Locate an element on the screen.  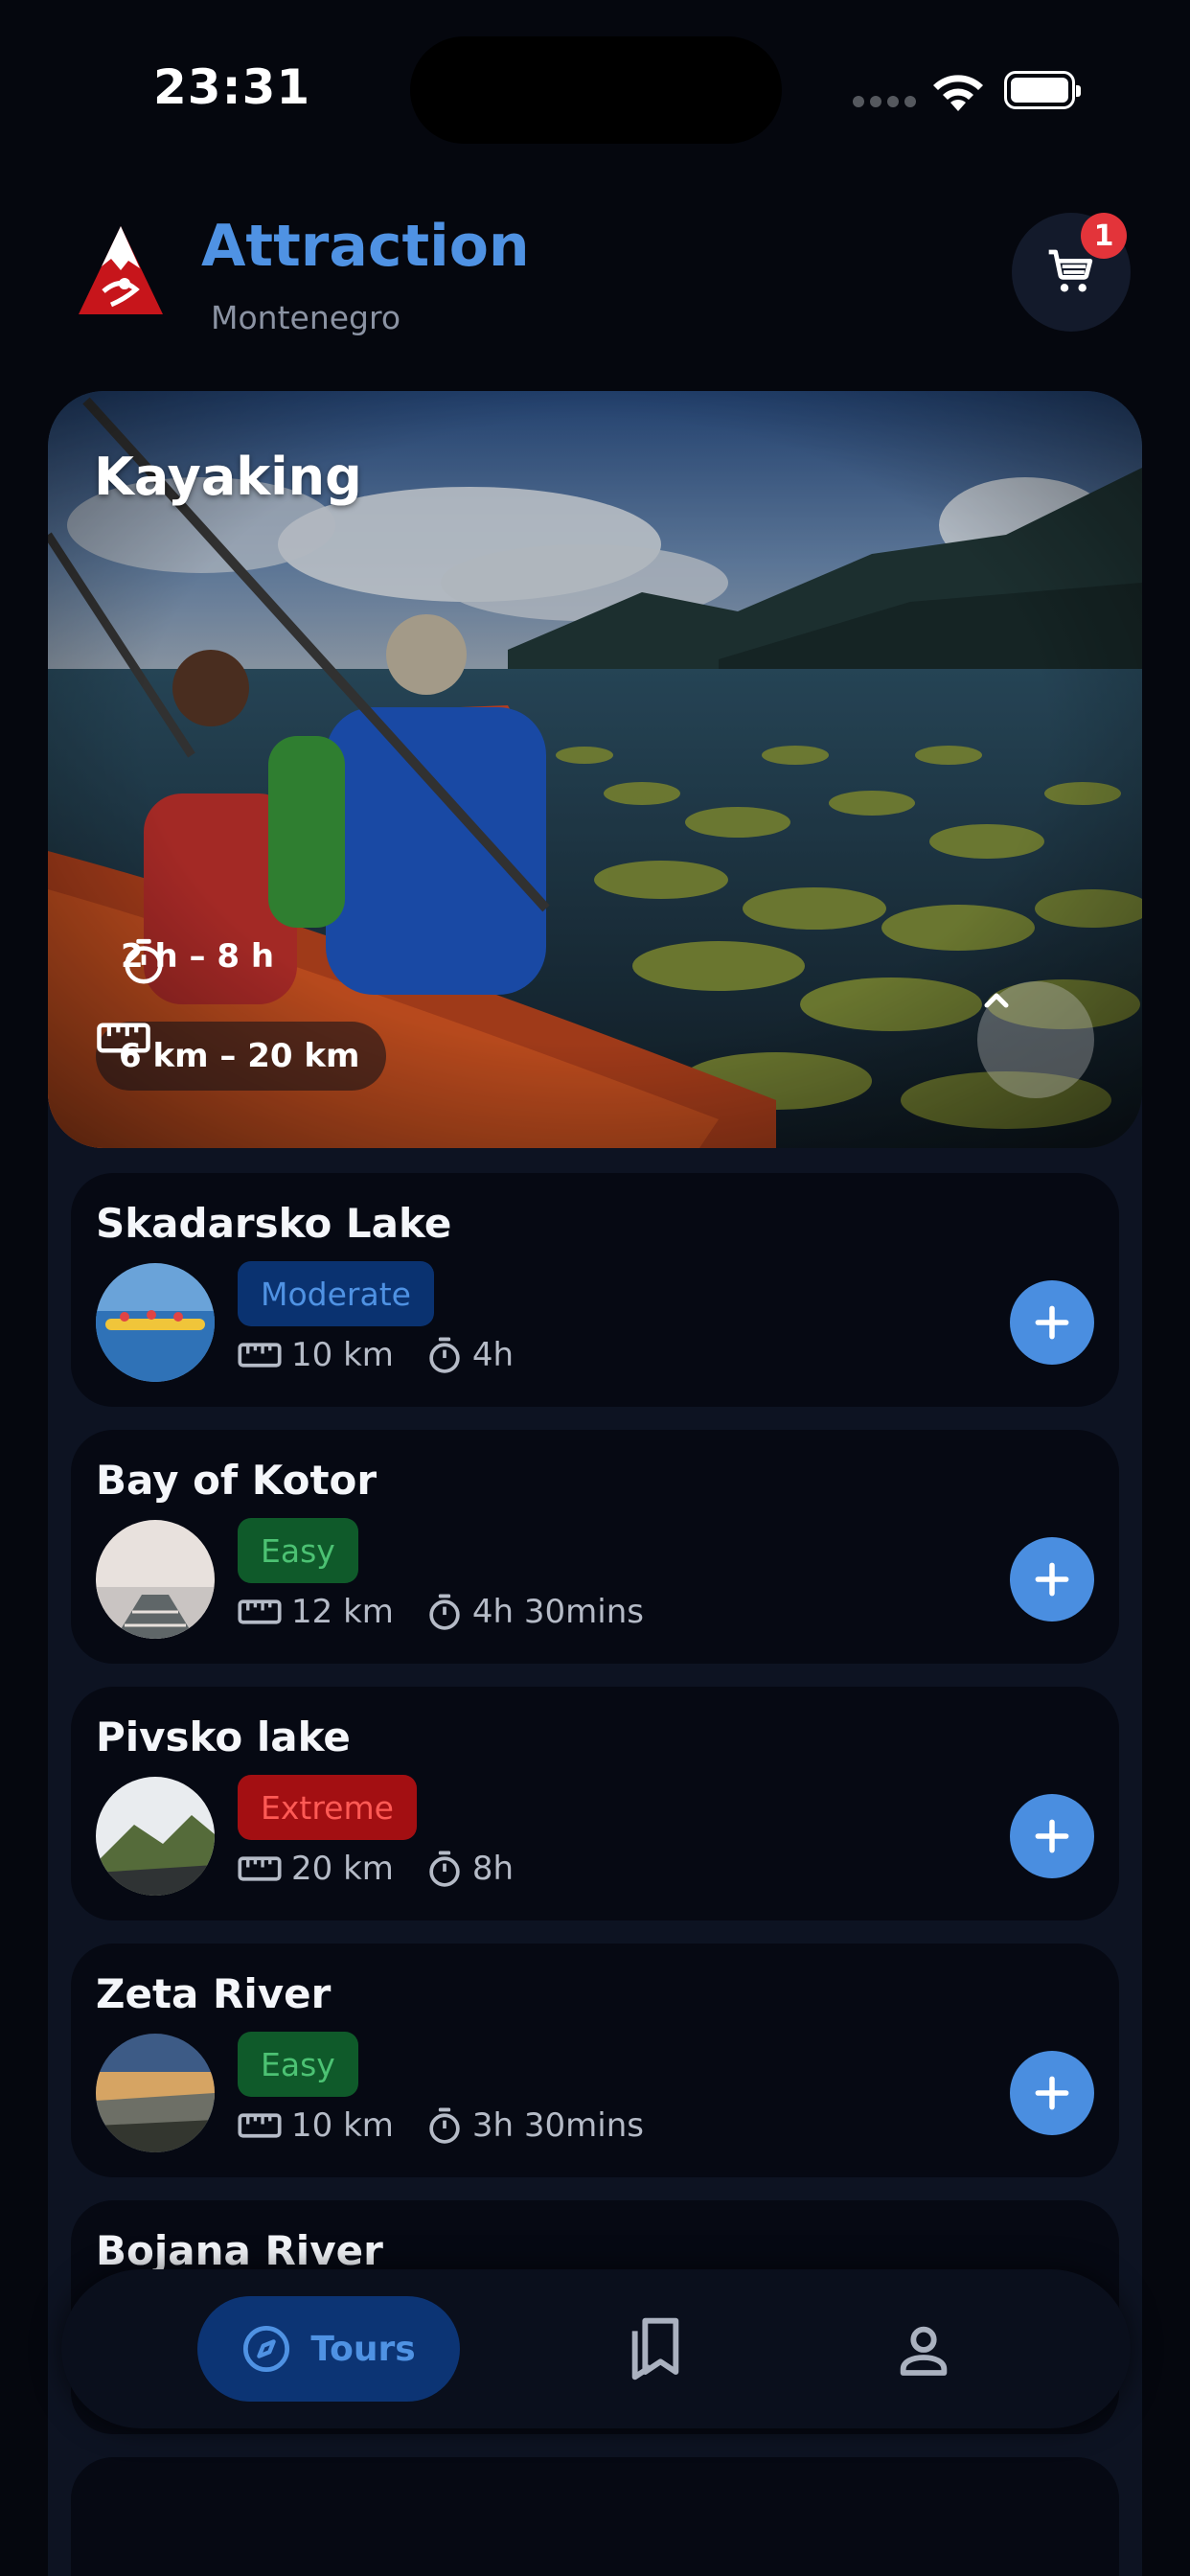
tour-name: Zeta River is located at coordinates (214, 1993).